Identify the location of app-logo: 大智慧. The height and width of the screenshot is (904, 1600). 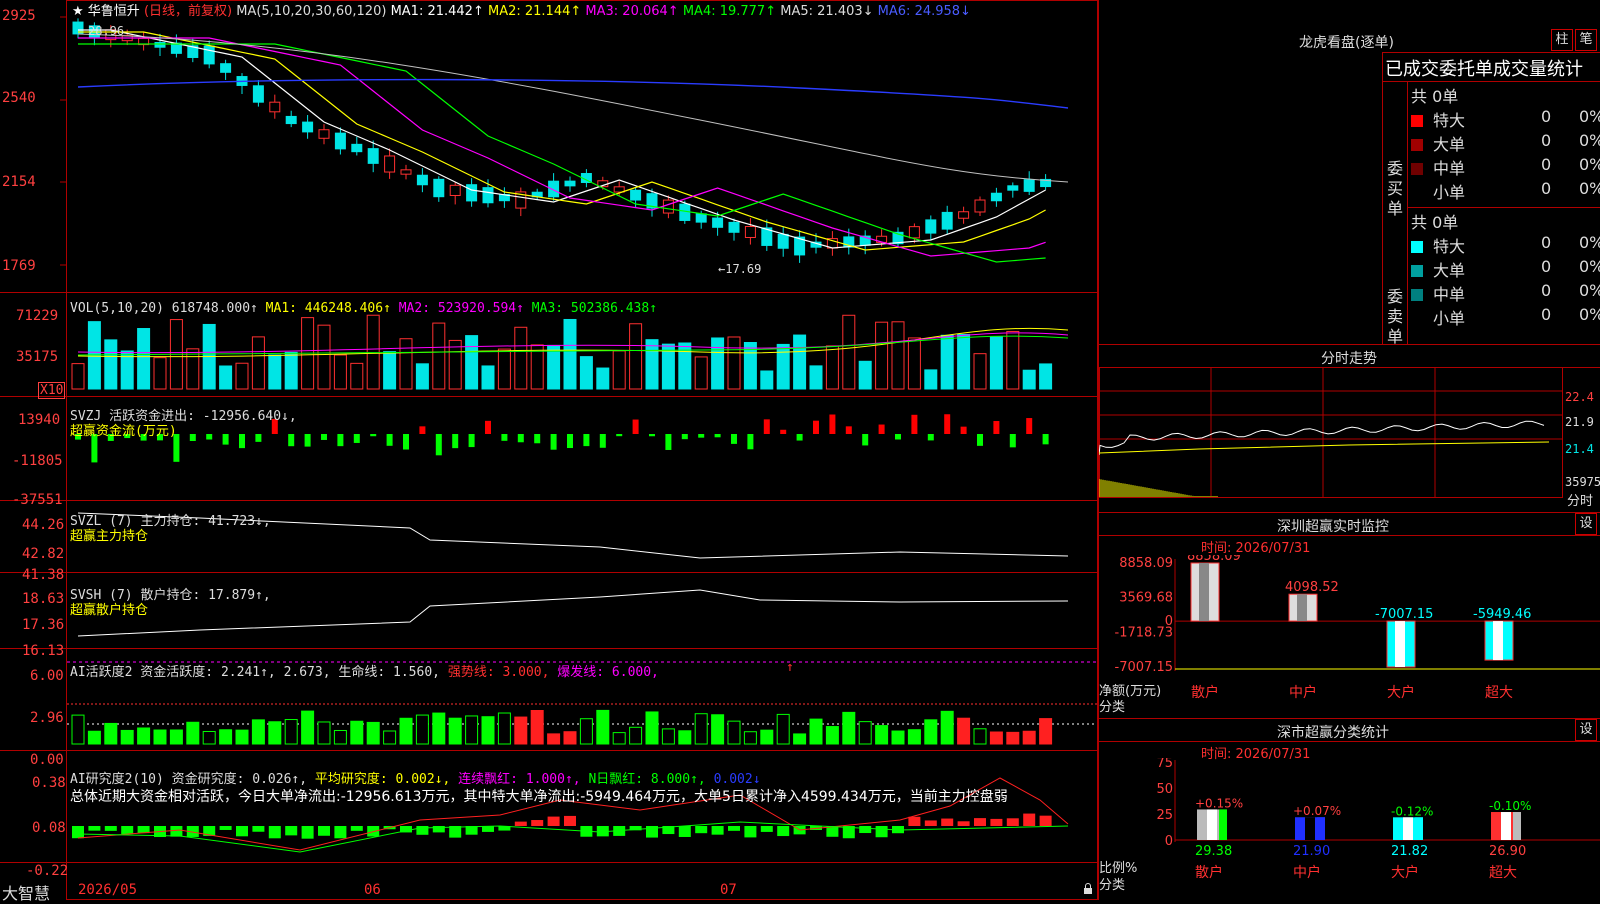
(26, 893).